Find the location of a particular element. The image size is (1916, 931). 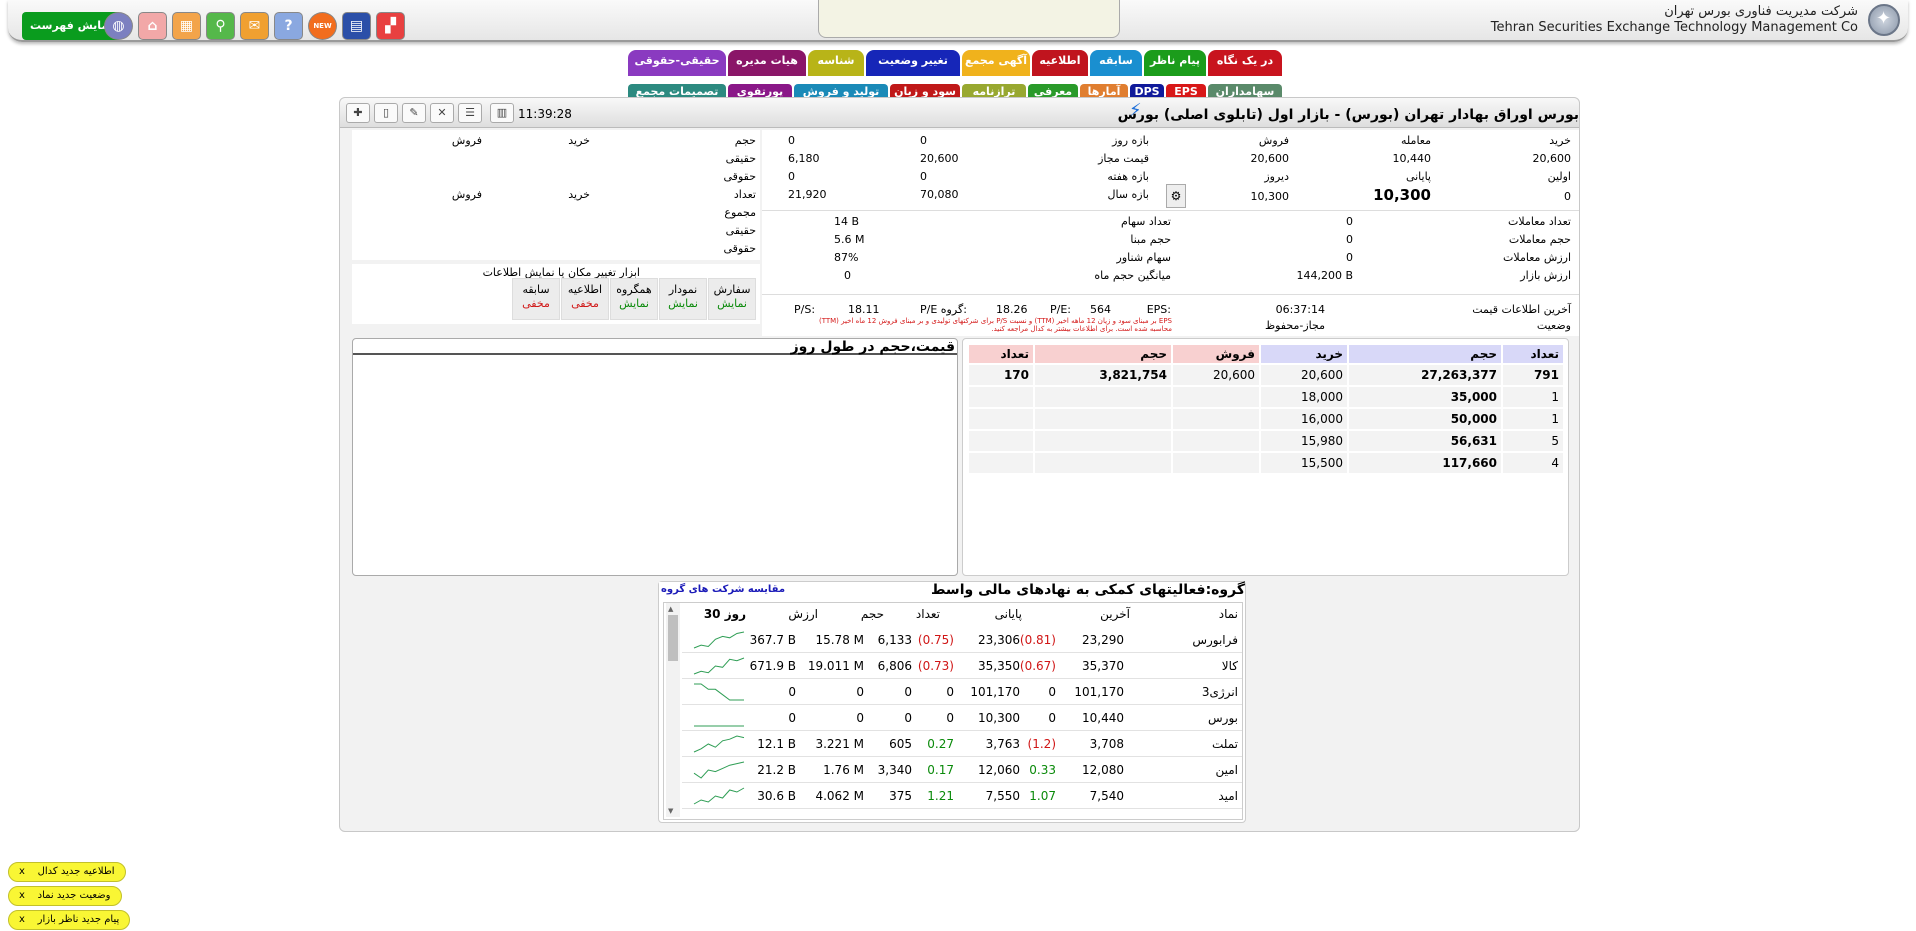

tool-chart-button: نمودار نمایش is located at coordinates (683, 299).